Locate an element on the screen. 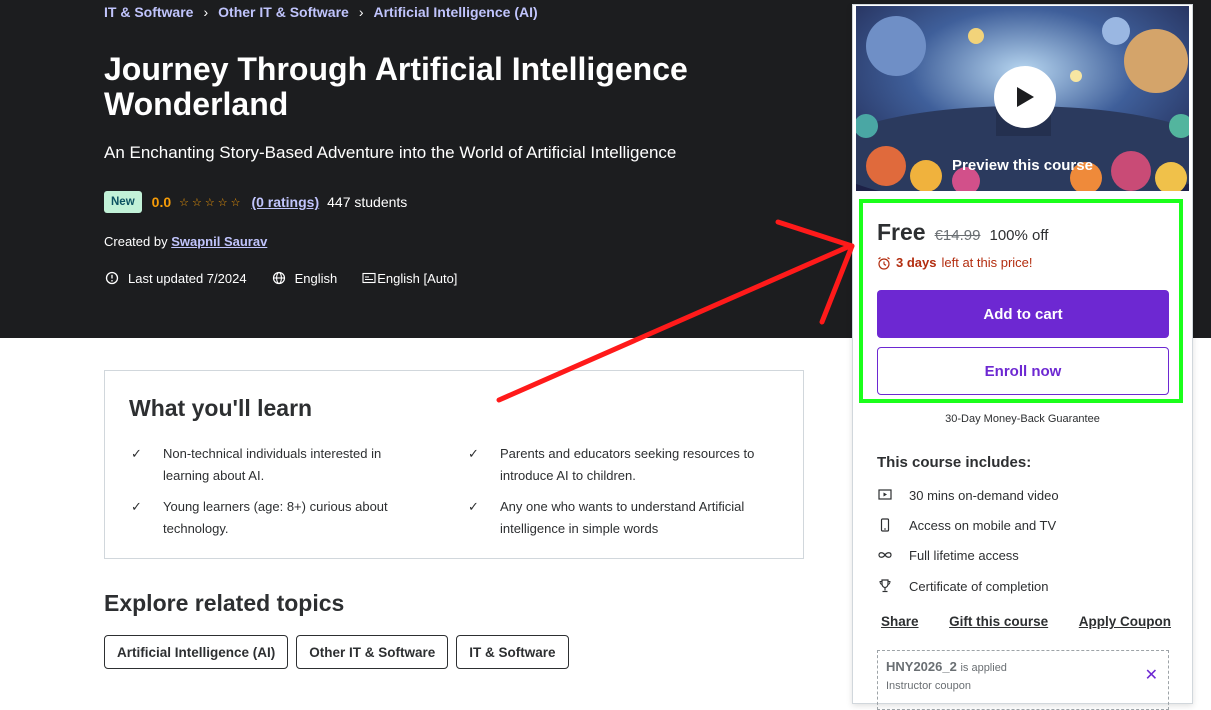 The height and width of the screenshot is (710, 1211). include-item-lifetime: Full lifetime access is located at coordinates (948, 555).